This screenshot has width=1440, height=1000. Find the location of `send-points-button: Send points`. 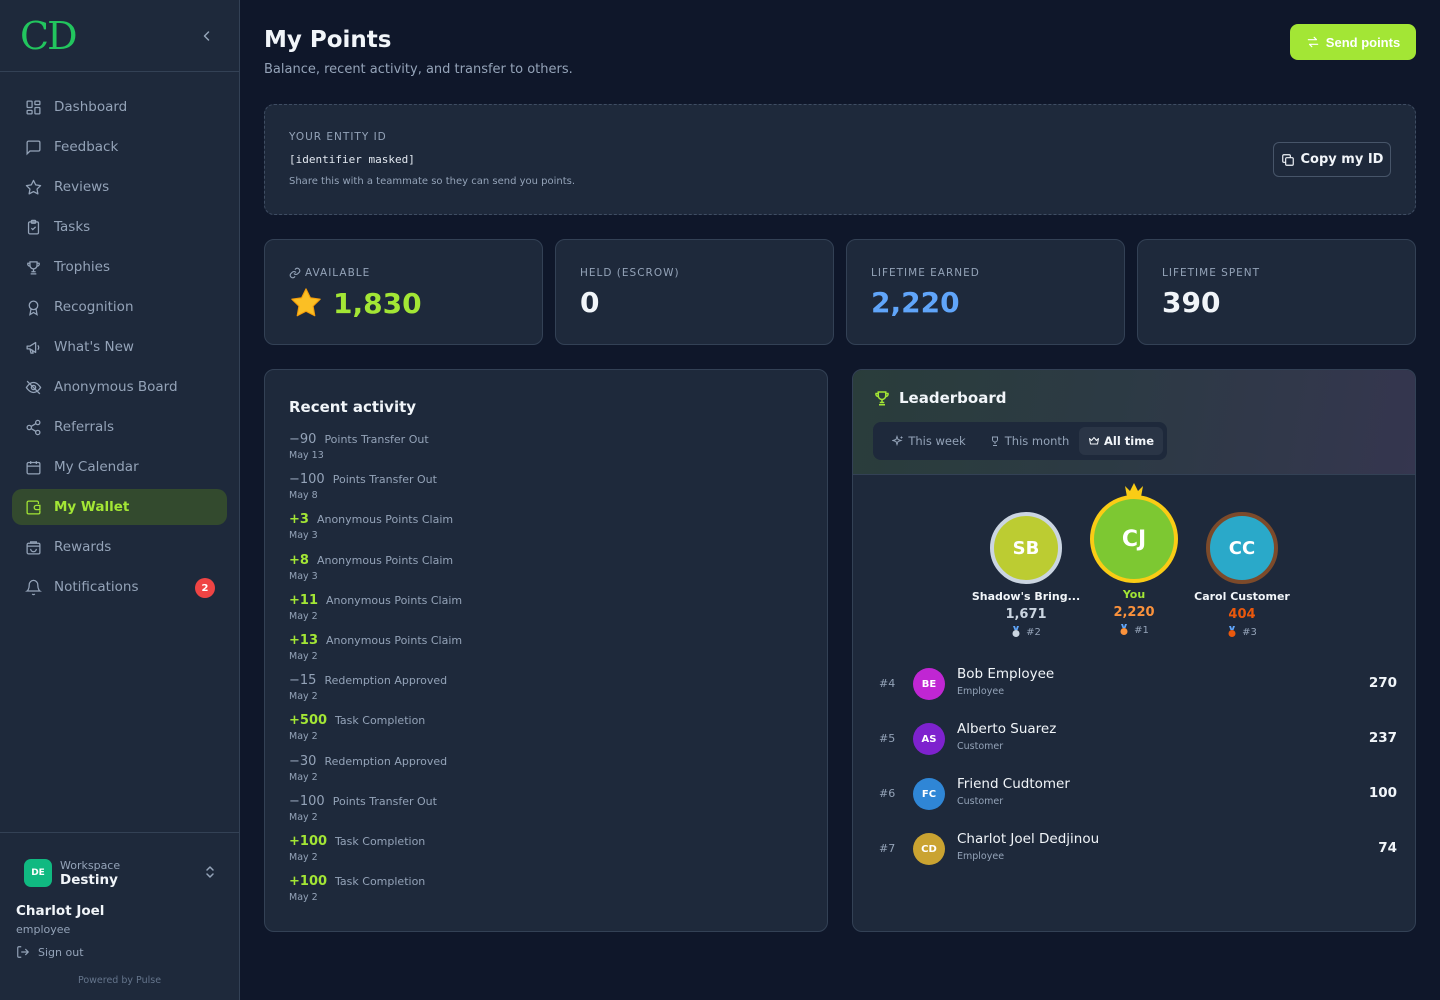

send-points-button: Send points is located at coordinates (1353, 42).